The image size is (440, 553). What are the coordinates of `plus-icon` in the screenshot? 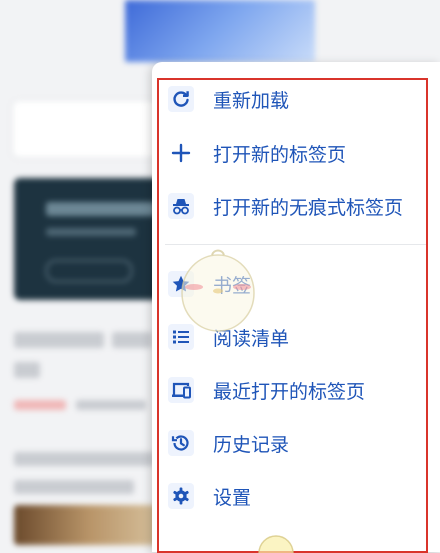 It's located at (181, 153).